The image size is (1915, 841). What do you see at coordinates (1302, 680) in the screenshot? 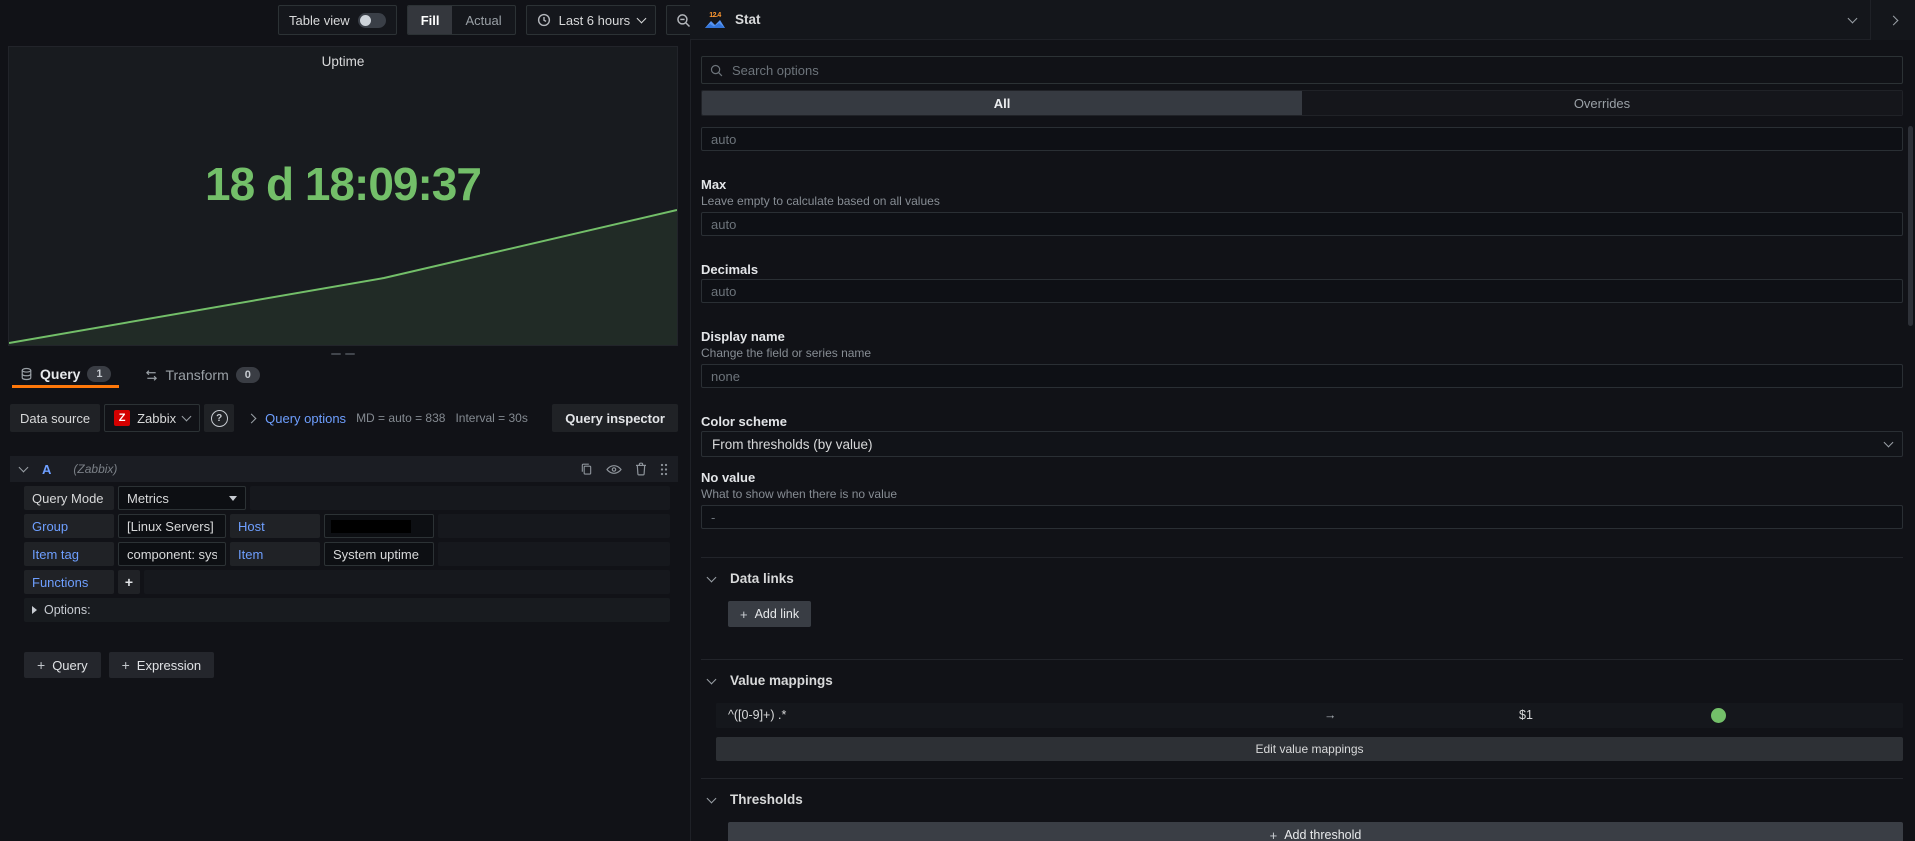
I see `value-mappings-header: Value mappings` at bounding box center [1302, 680].